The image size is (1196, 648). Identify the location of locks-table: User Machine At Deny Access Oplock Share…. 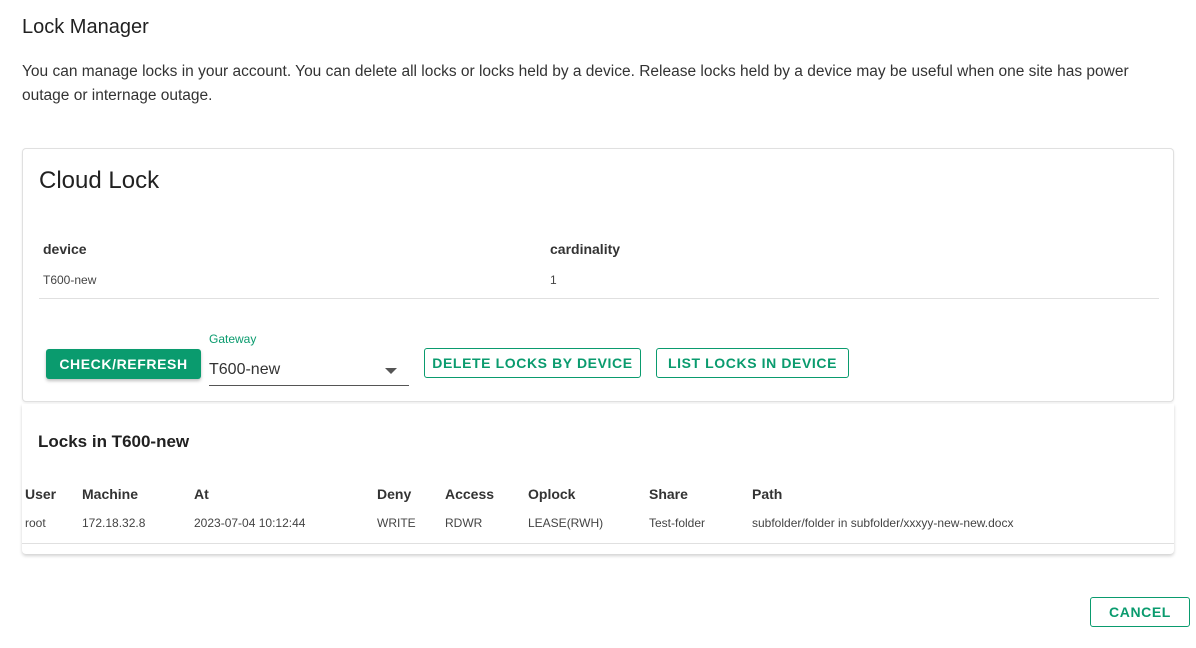
(598, 514).